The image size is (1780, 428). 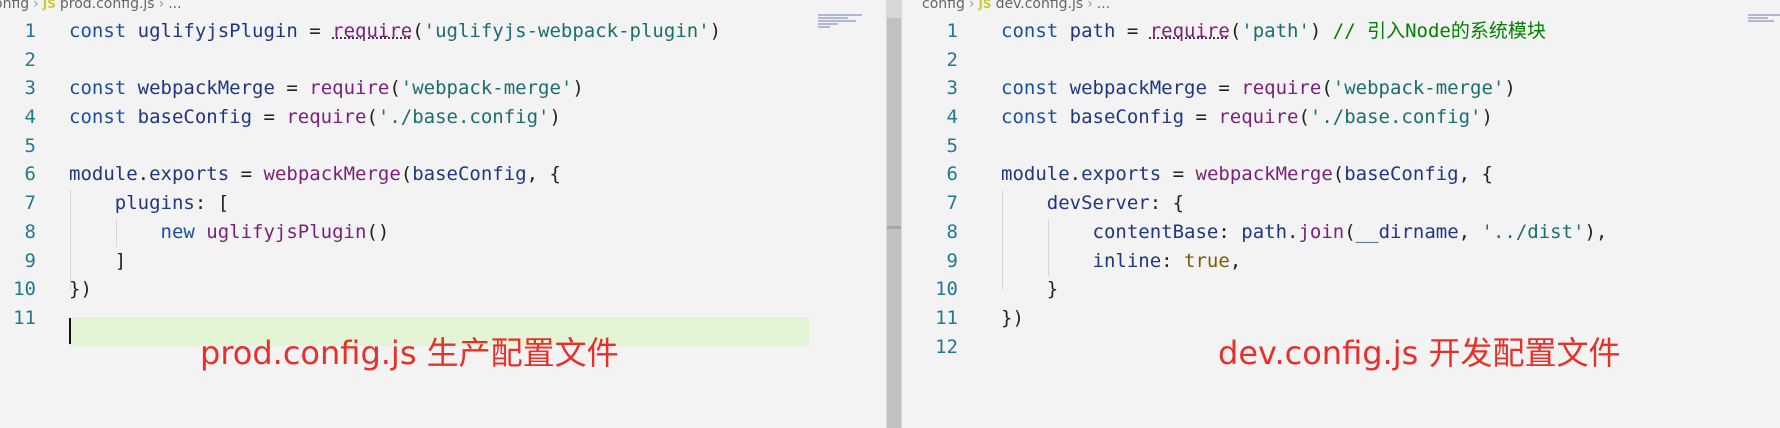 I want to click on line-number: 11, so click(x=24, y=317).